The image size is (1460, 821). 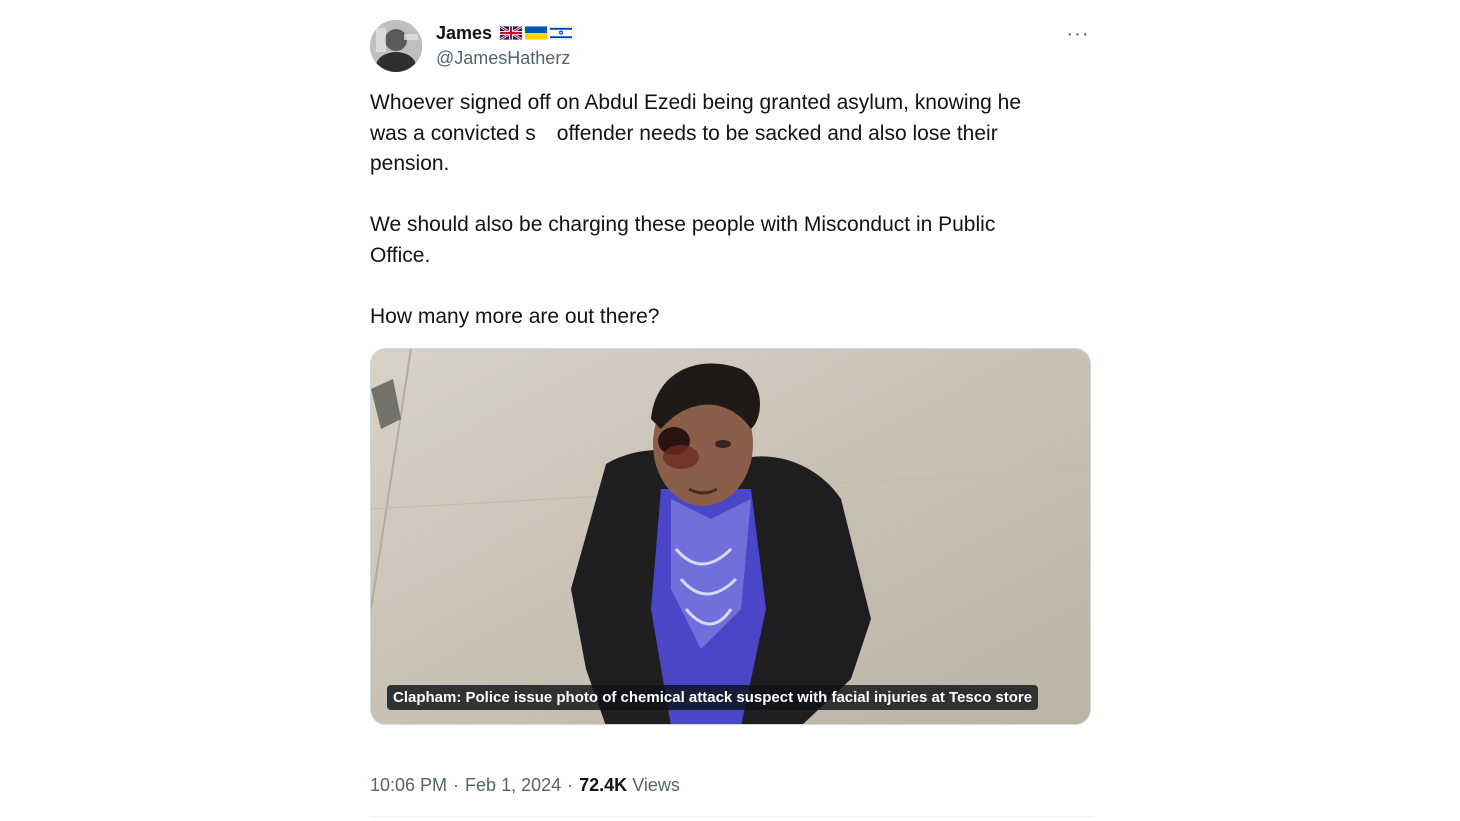 What do you see at coordinates (513, 785) in the screenshot?
I see `timestamp-date: Feb 1, 2024` at bounding box center [513, 785].